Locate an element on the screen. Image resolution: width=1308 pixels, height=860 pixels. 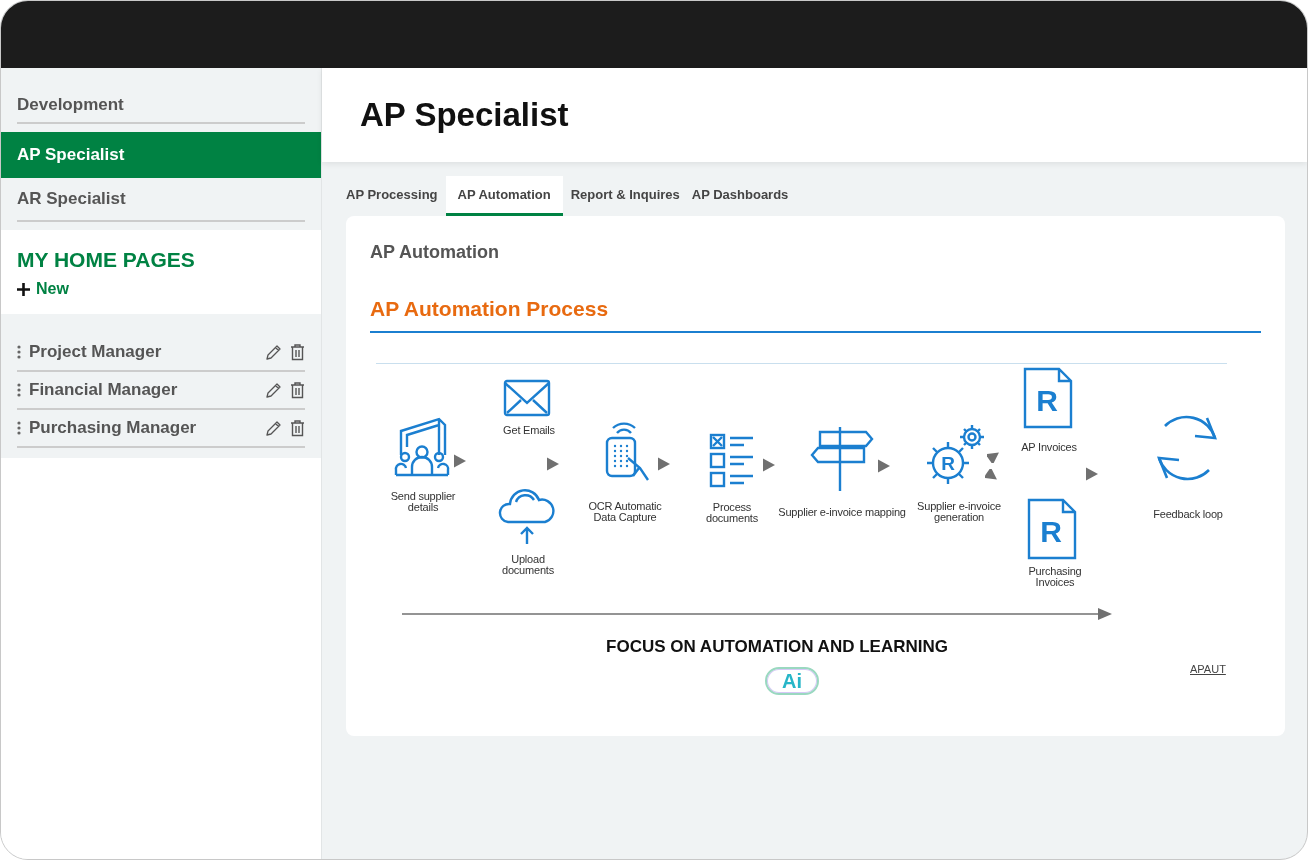
step-label: Get Emails is located at coordinates (529, 430).